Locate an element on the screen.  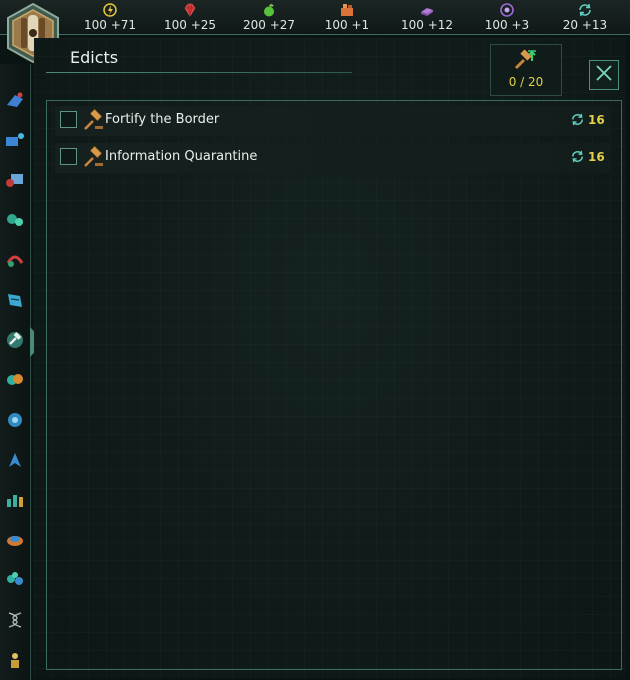
alloys-value: 100 +12 is located at coordinates (427, 25).